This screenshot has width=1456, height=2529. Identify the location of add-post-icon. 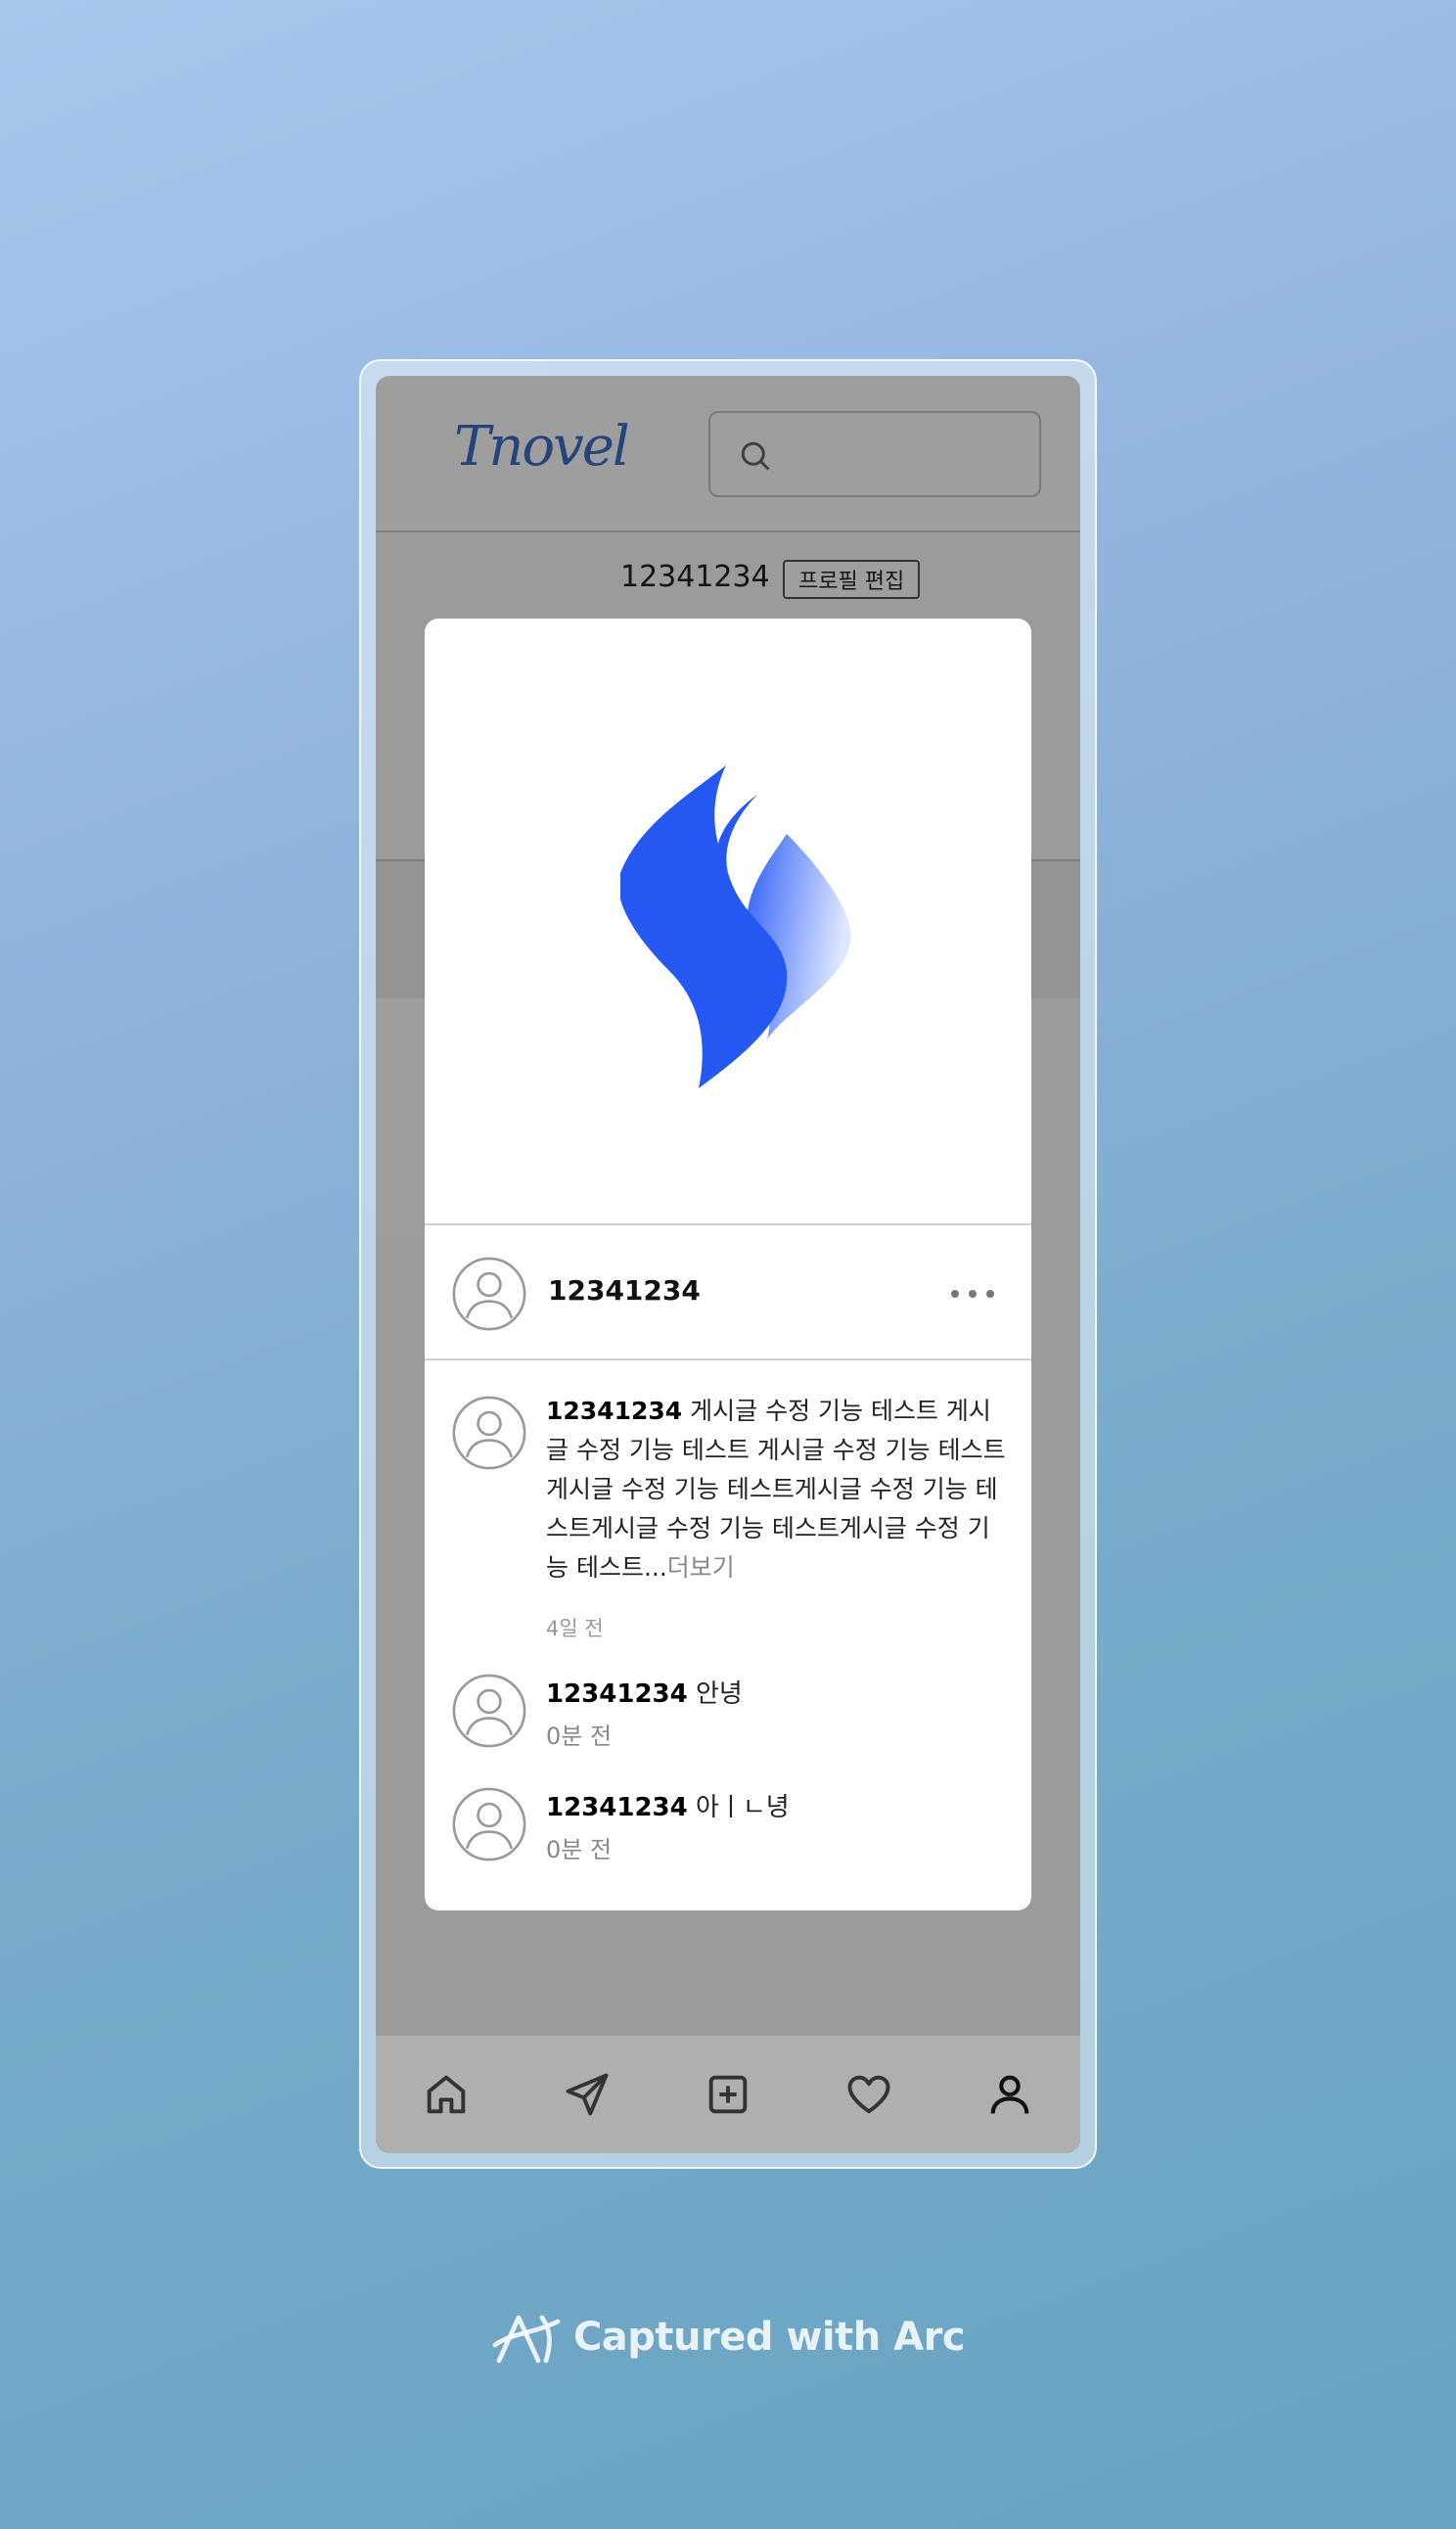
(728, 2094).